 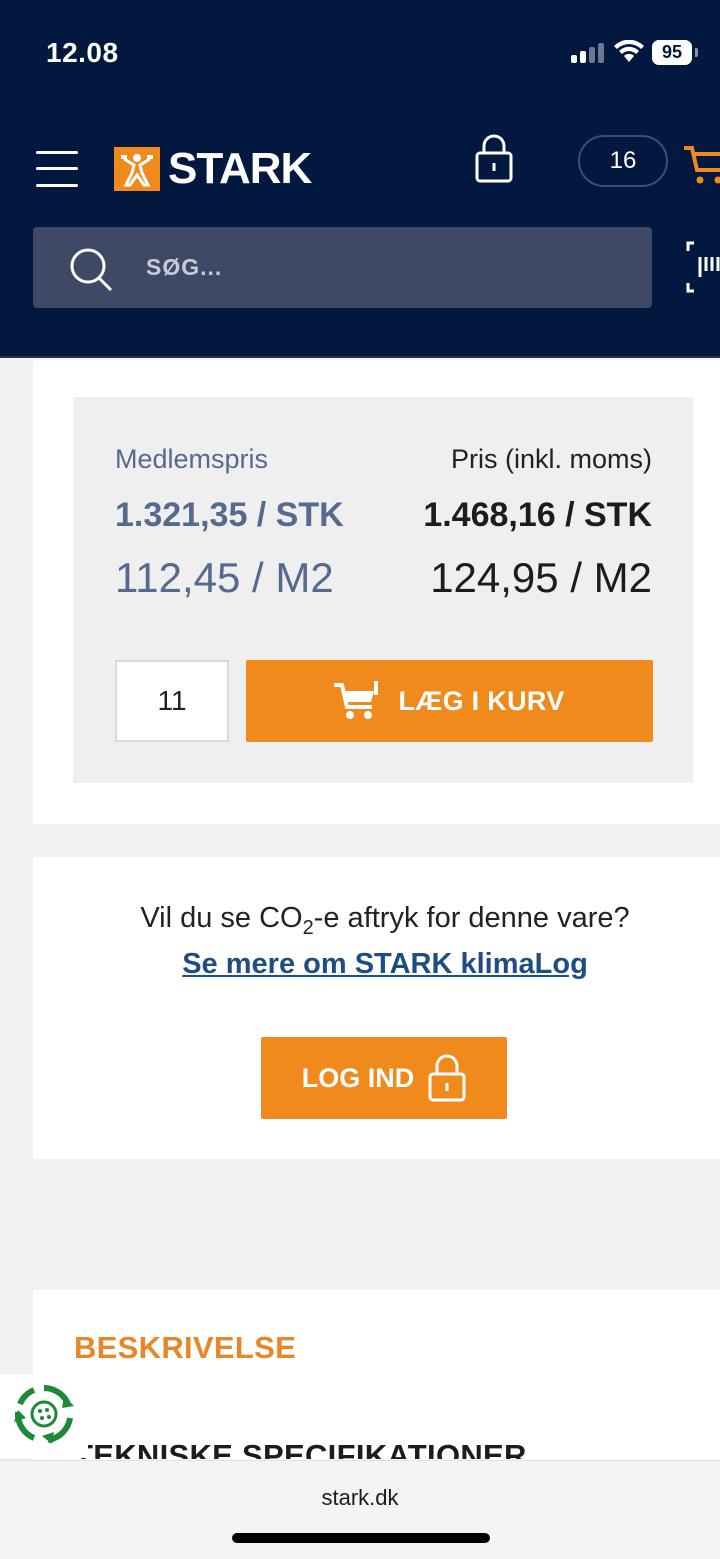 What do you see at coordinates (672, 52) in the screenshot?
I see `battery-level: 95` at bounding box center [672, 52].